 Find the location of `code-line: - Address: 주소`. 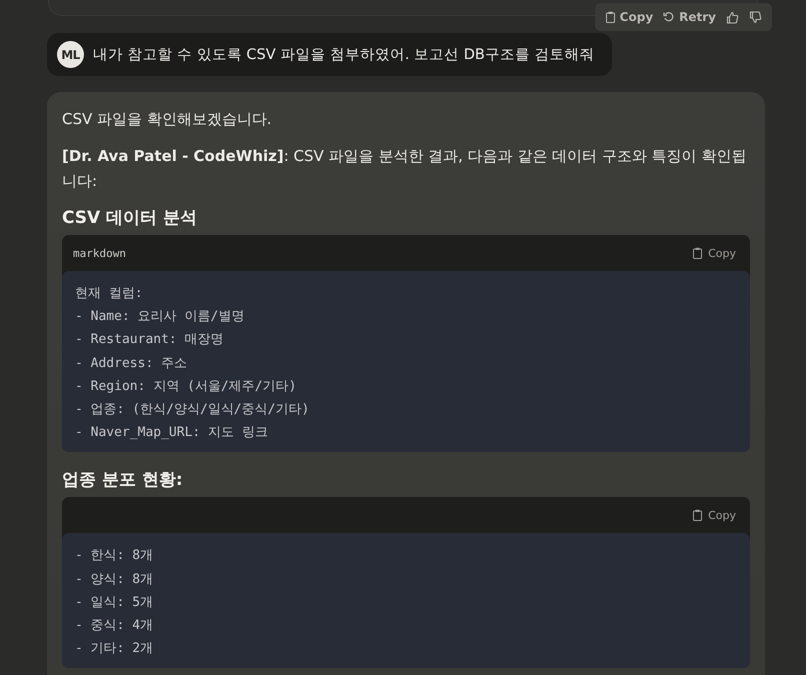

code-line: - Address: 주소 is located at coordinates (131, 363).